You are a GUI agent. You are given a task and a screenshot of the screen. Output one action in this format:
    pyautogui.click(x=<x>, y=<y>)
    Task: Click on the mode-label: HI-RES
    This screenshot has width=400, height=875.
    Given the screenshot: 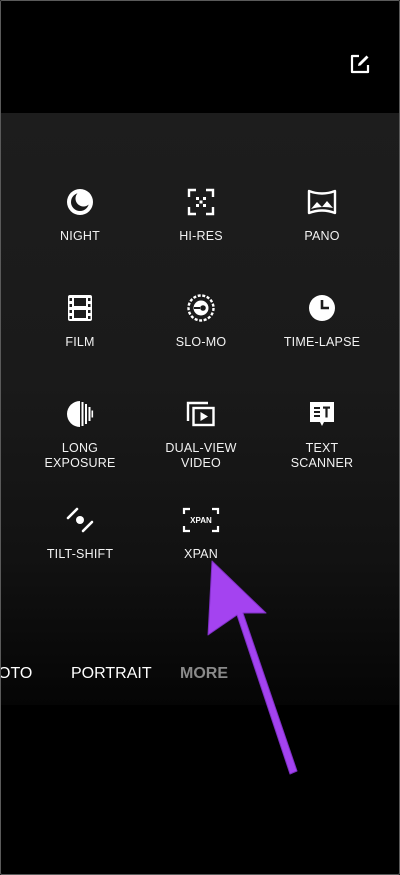 What is the action you would take?
    pyautogui.click(x=201, y=236)
    